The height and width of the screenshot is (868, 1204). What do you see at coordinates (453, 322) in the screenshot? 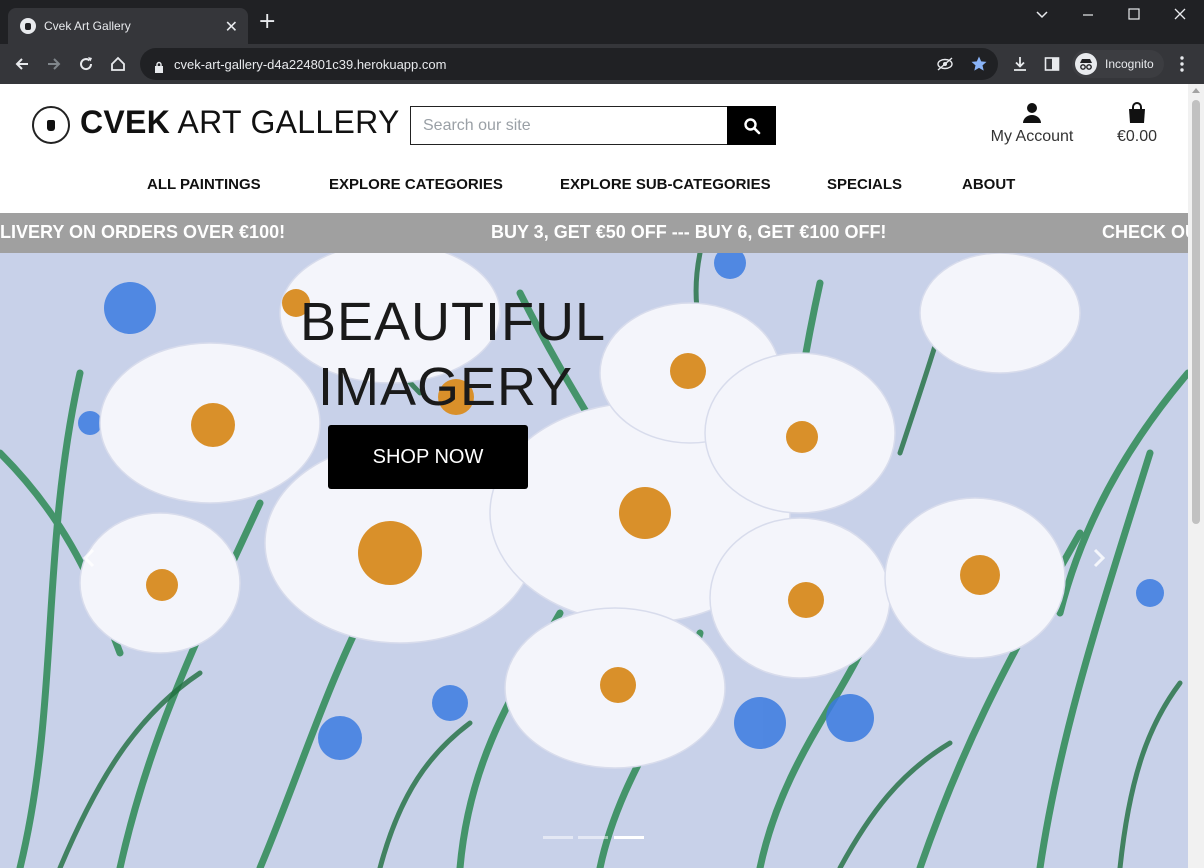
I see `hero-headline-line1: BEAUTIFUL` at bounding box center [453, 322].